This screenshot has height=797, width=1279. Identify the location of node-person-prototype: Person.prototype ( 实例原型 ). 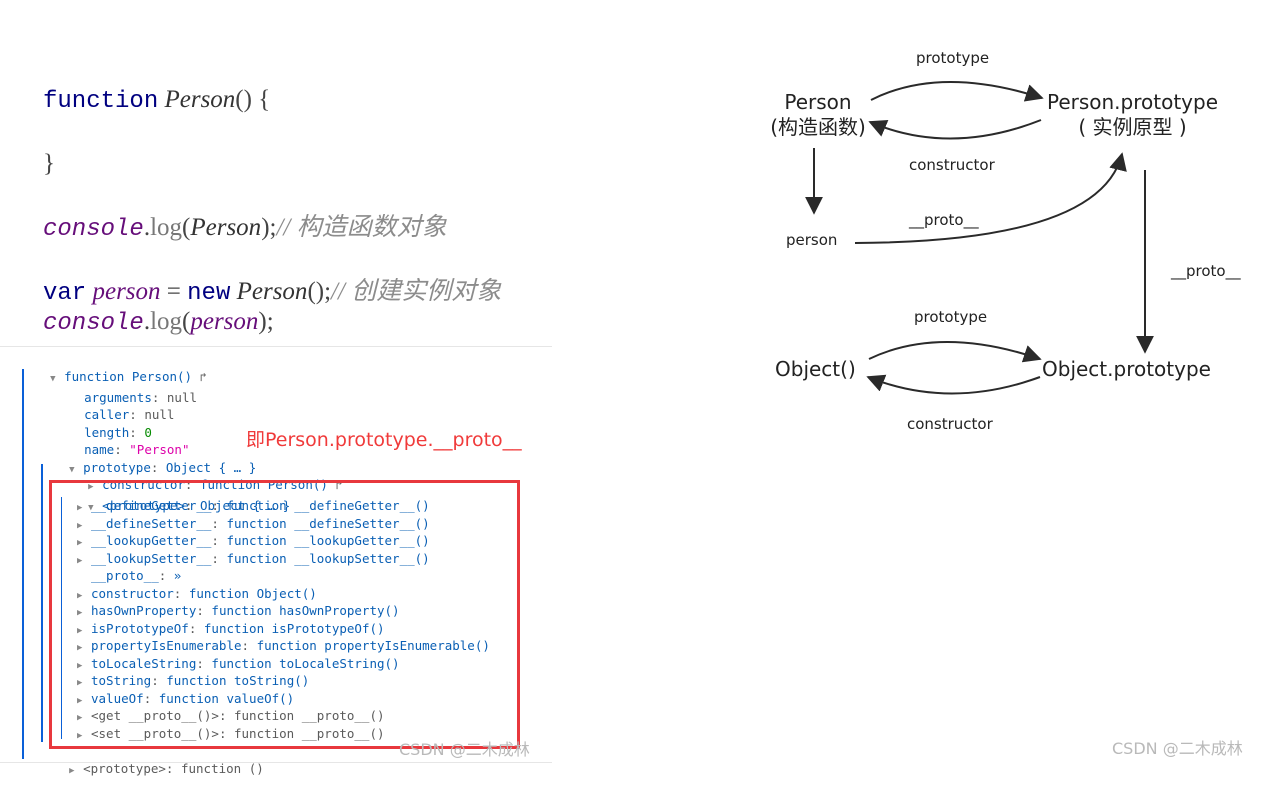
(1132, 115).